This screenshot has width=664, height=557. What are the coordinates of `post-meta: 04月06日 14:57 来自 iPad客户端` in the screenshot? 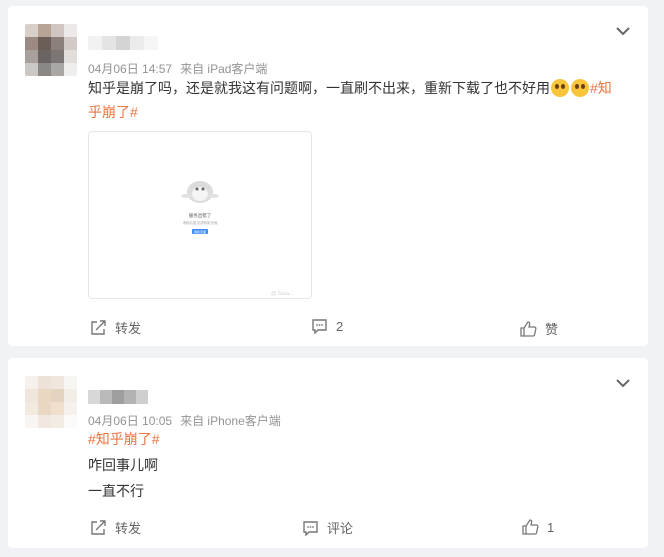 It's located at (181, 68).